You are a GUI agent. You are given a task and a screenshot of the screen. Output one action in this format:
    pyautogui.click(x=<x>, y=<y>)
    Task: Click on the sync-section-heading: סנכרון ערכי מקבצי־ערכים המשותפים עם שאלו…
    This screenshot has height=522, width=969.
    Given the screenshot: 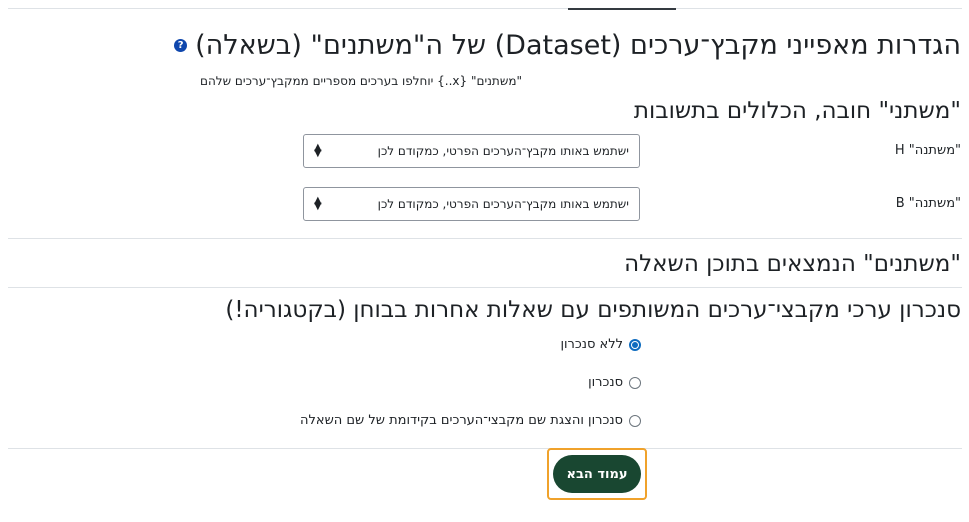 What is the action you would take?
    pyautogui.click(x=593, y=310)
    